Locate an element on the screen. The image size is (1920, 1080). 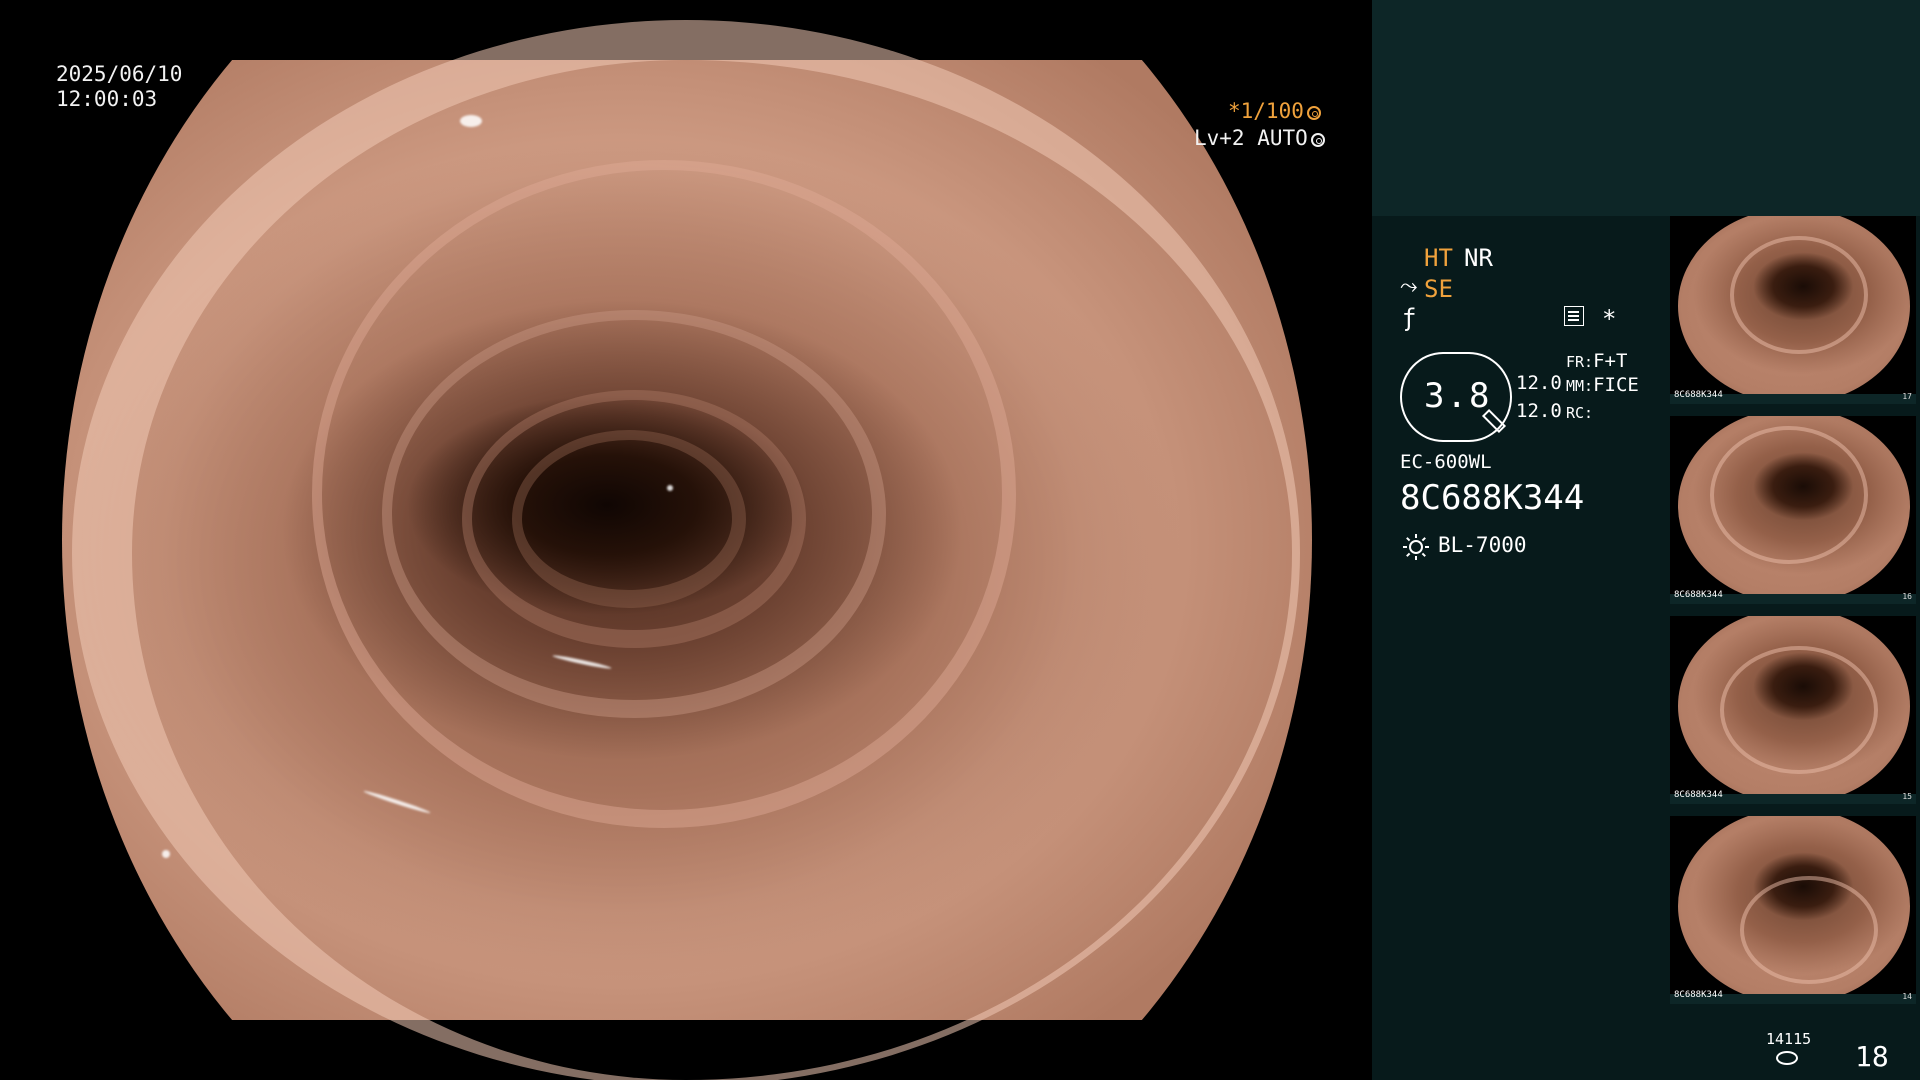
asterisk-indicator: * is located at coordinates (1609, 319).